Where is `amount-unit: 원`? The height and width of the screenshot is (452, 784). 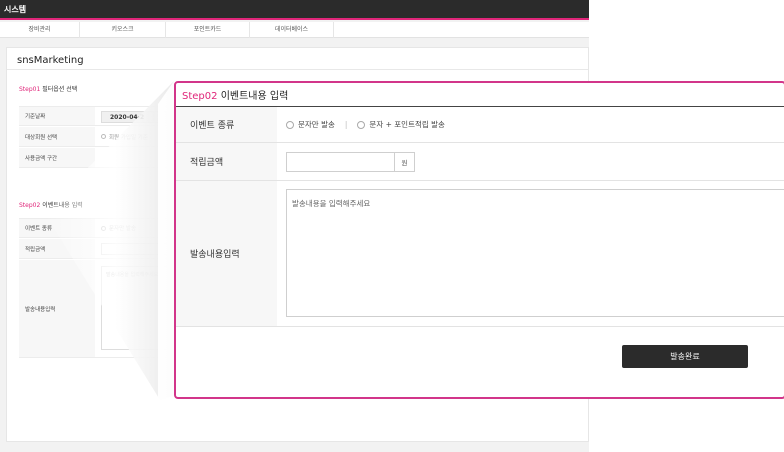
amount-unit: 원 is located at coordinates (404, 162).